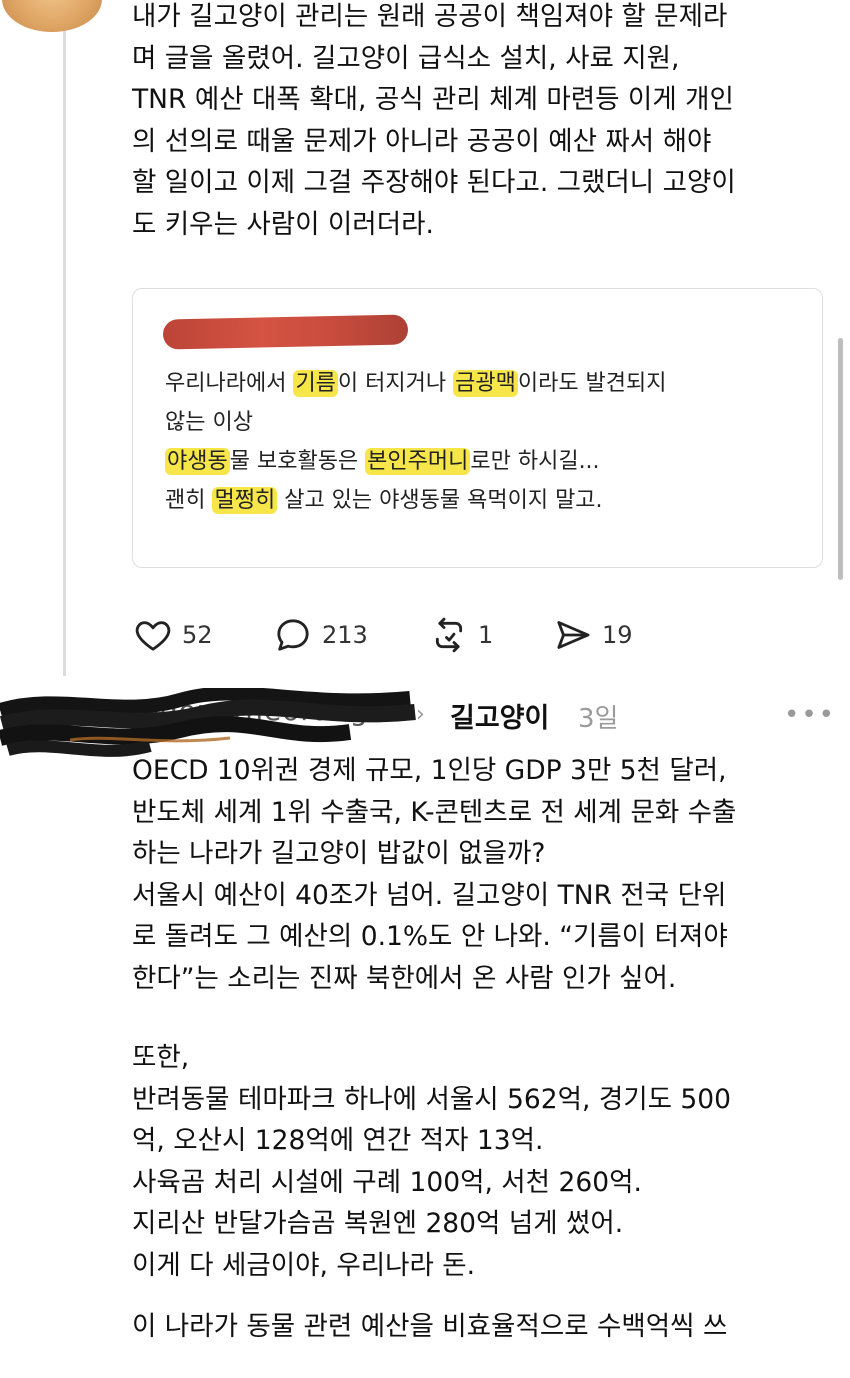  What do you see at coordinates (617, 635) in the screenshot?
I see `share-count: 19` at bounding box center [617, 635].